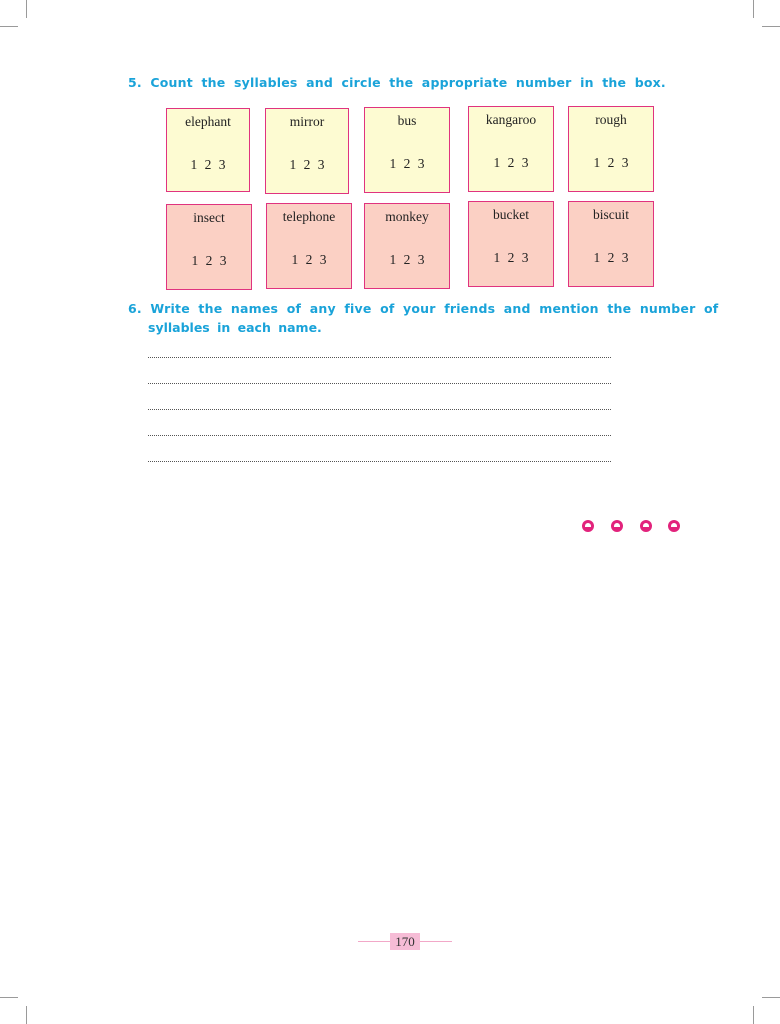  Describe the element at coordinates (511, 214) in the screenshot. I see `card-word: bucket` at that location.